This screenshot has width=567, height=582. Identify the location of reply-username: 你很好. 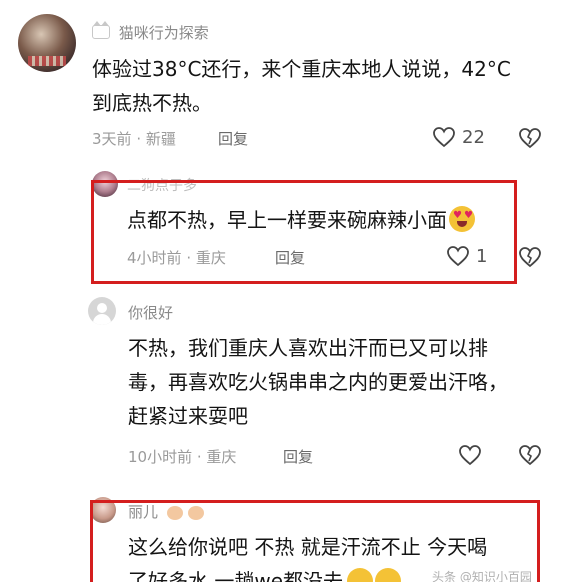
(150, 312).